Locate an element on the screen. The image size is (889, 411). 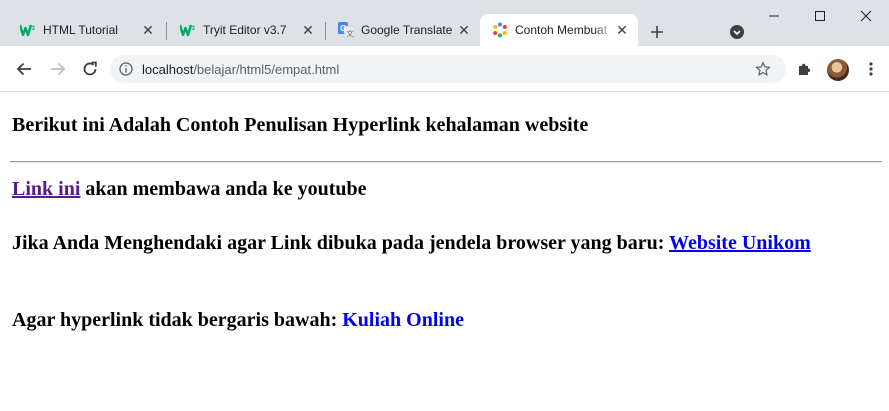
tab-tryit-editor: 3 Tryit Editor v3.7 ✕ is located at coordinates (246, 30).